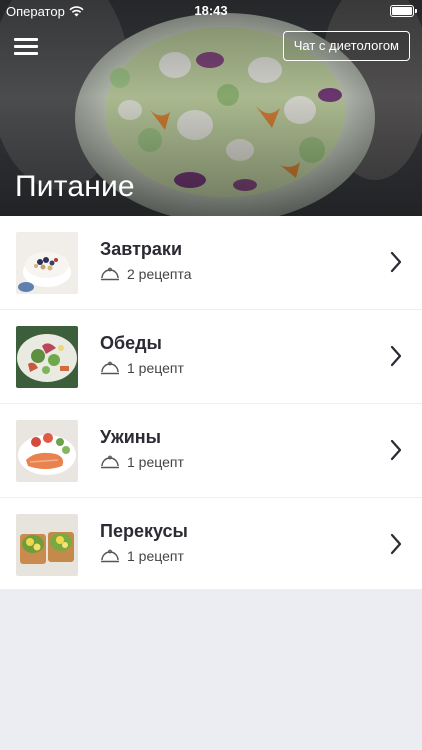 This screenshot has height=750, width=422. I want to click on category-row-breakfast: Завтраки 2 рецепта, so click(211, 263).